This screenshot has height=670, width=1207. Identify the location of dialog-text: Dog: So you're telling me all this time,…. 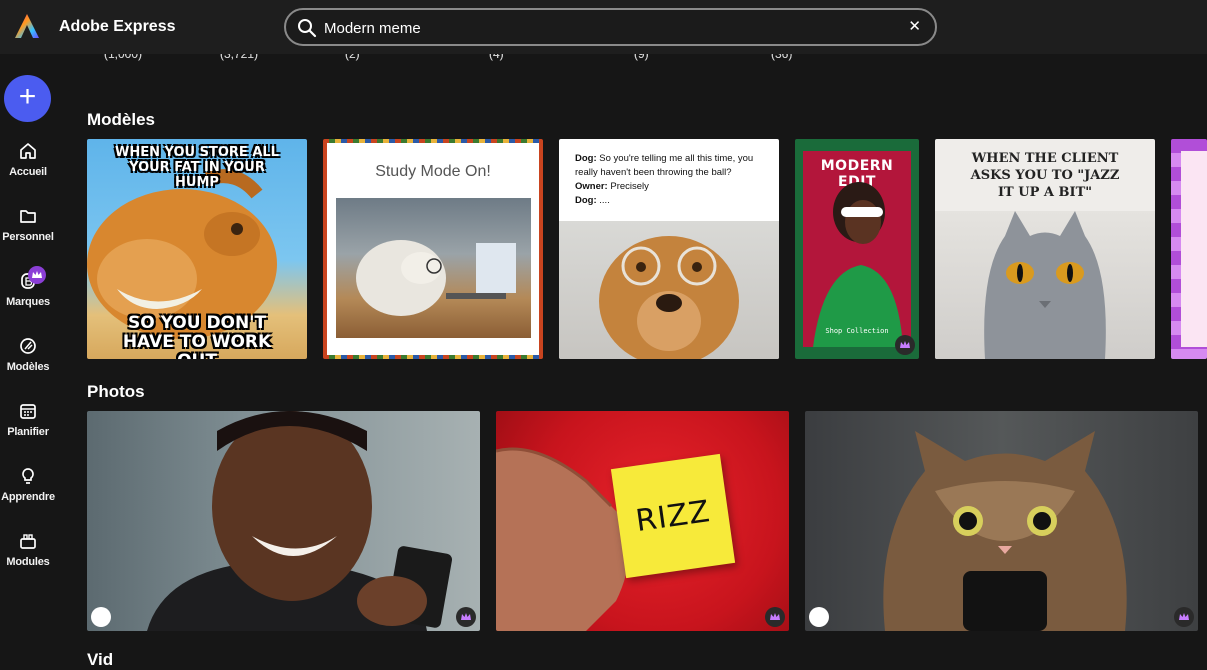
(673, 180).